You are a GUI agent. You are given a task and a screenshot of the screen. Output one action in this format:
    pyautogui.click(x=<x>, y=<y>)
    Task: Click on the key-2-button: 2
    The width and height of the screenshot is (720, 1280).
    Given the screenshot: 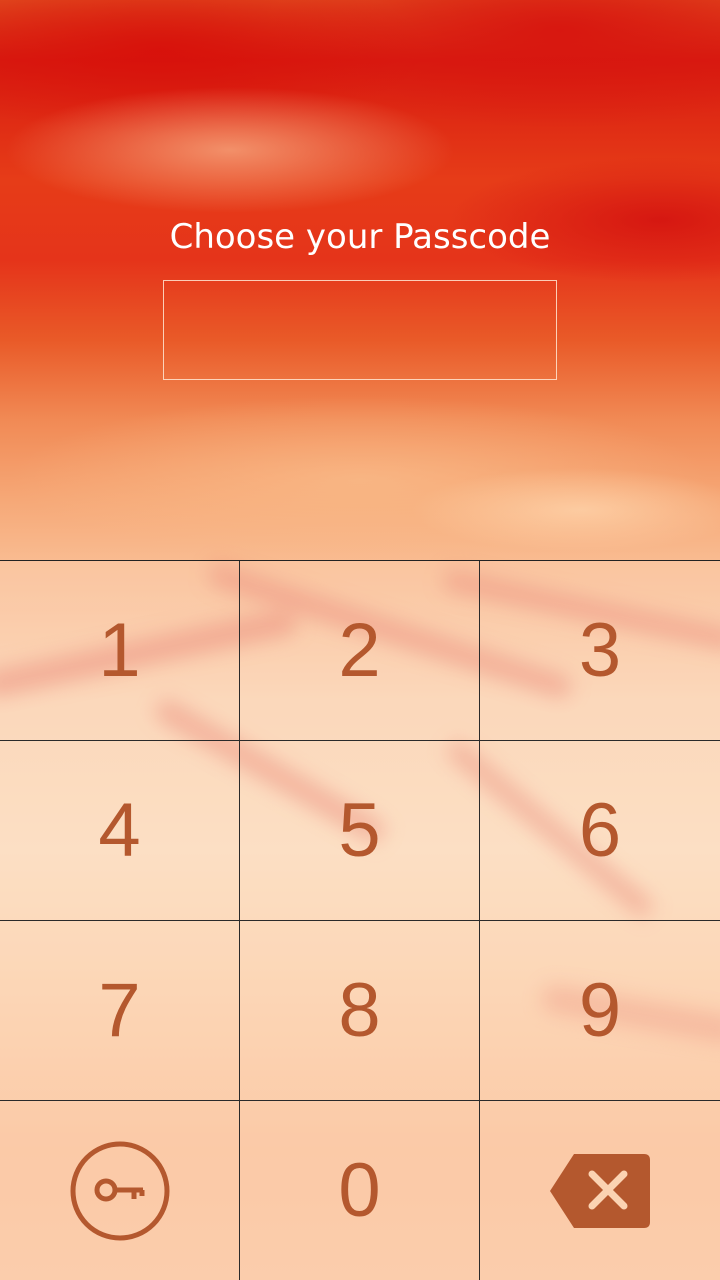 What is the action you would take?
    pyautogui.click(x=360, y=651)
    